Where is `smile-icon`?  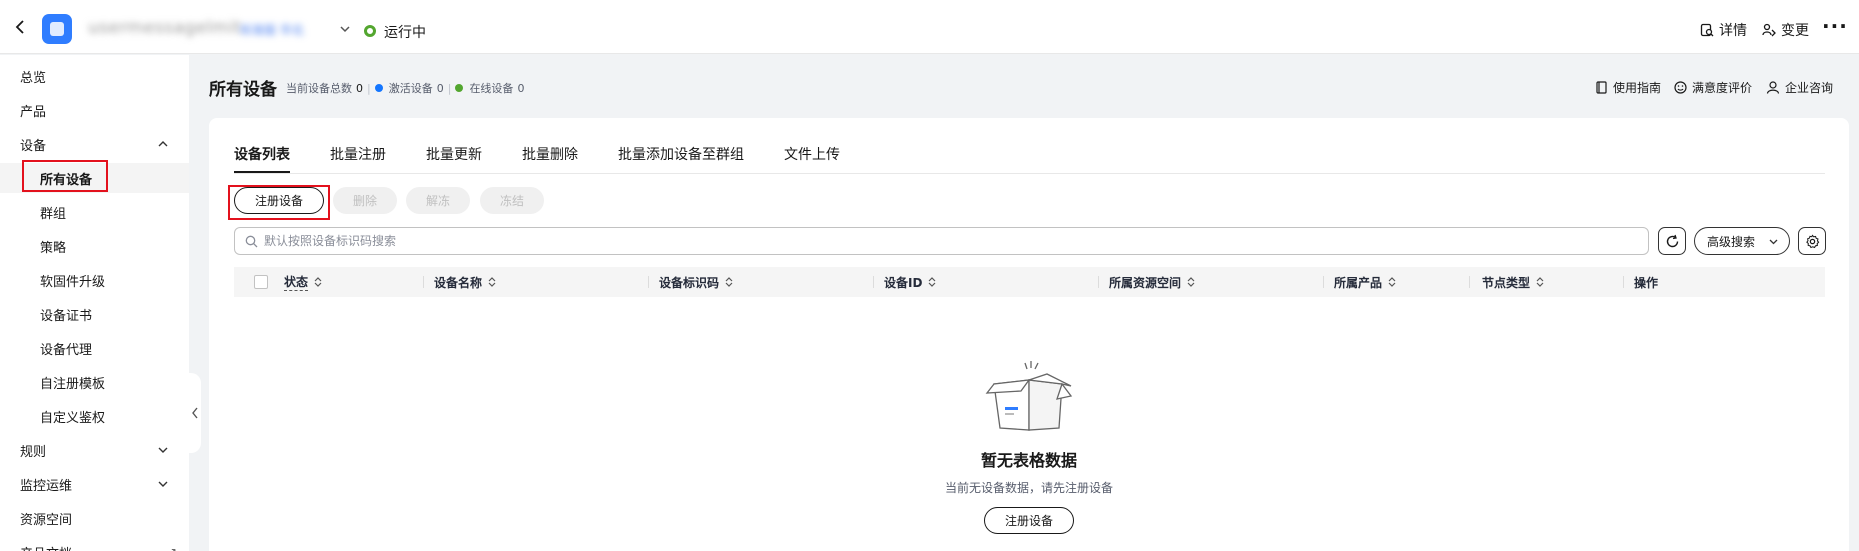
smile-icon is located at coordinates (1680, 87).